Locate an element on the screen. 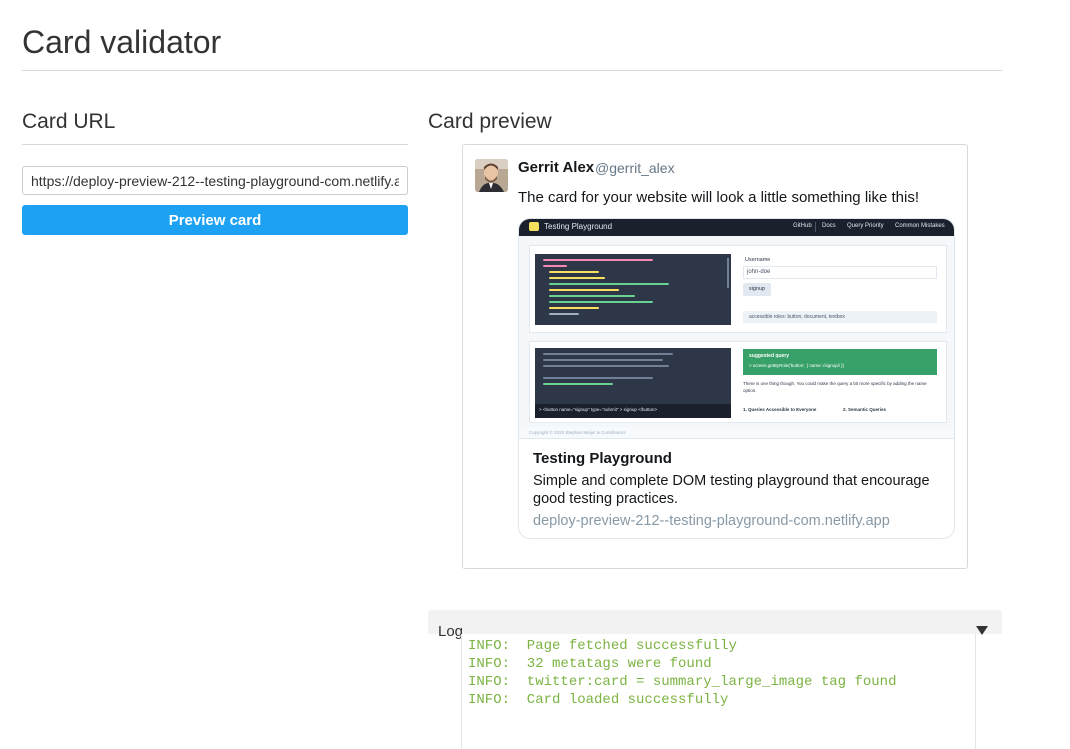 The height and width of the screenshot is (749, 1070). site-logo-icon is located at coordinates (534, 226).